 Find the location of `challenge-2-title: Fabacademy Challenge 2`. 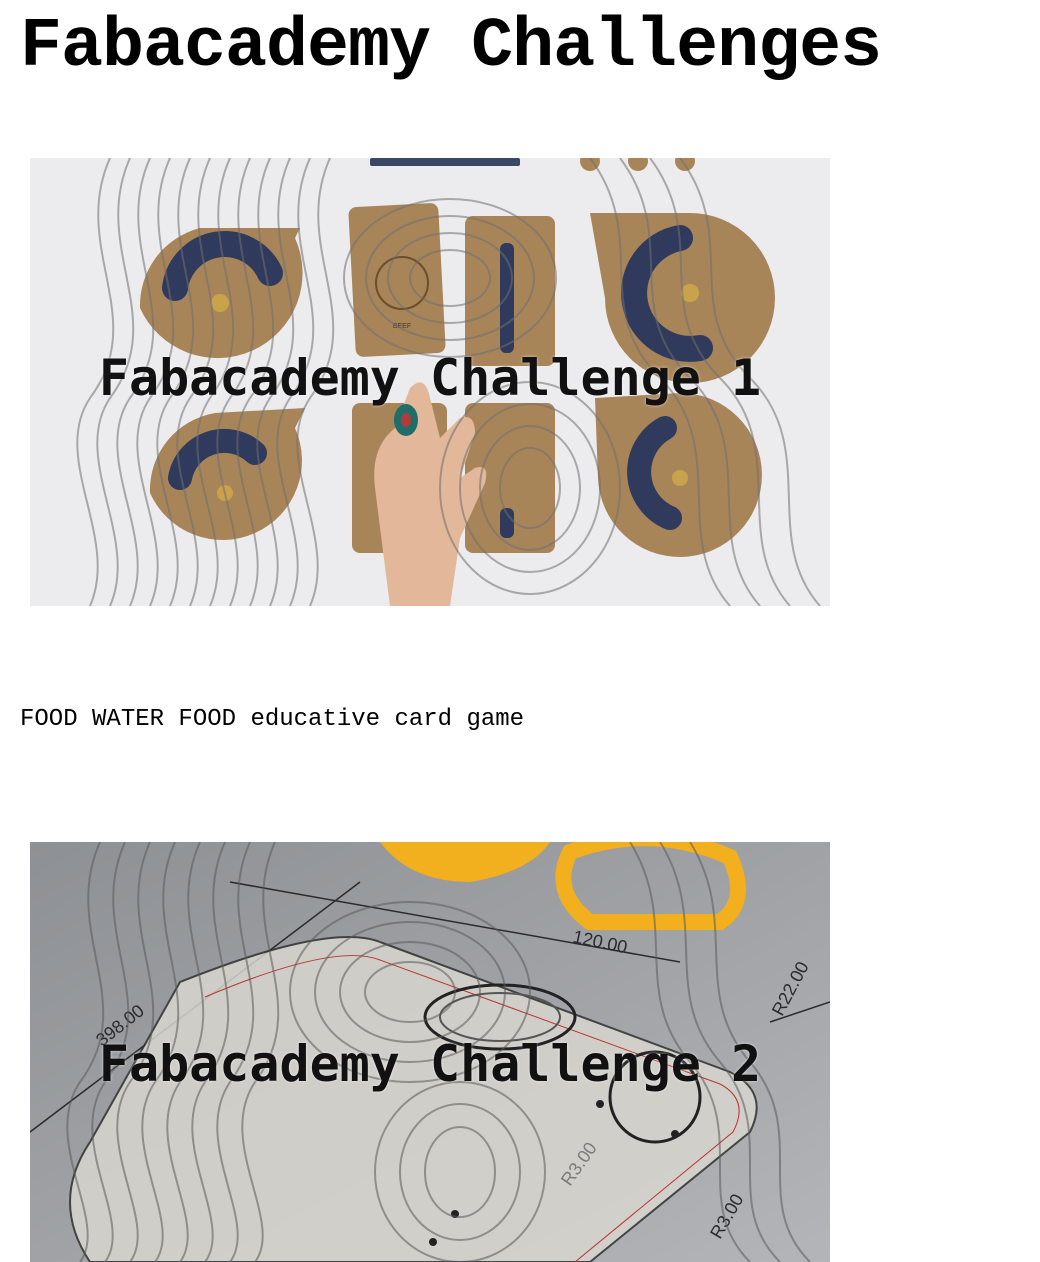

challenge-2-title: Fabacademy Challenge 2 is located at coordinates (430, 1064).